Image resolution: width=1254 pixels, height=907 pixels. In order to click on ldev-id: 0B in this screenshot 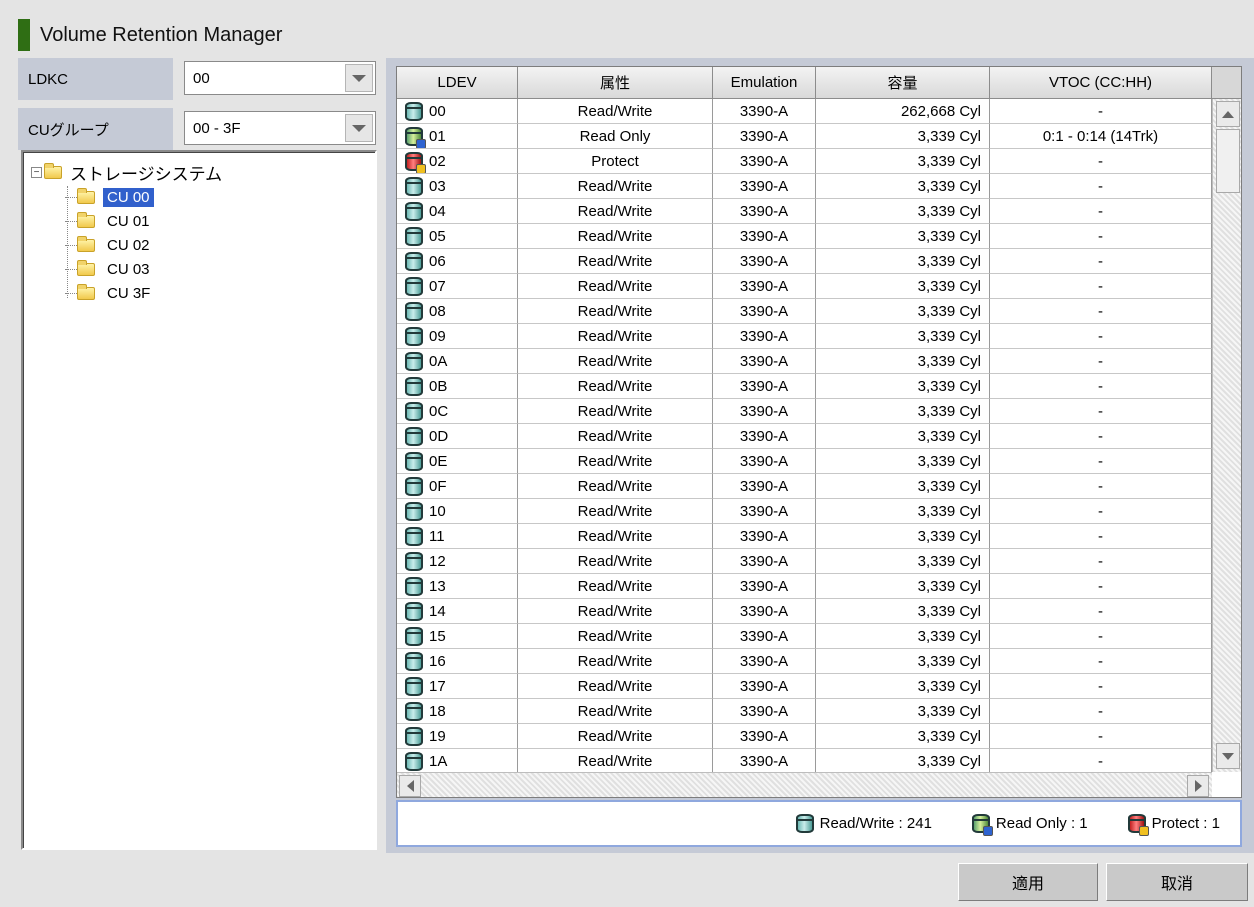, I will do `click(438, 386)`.